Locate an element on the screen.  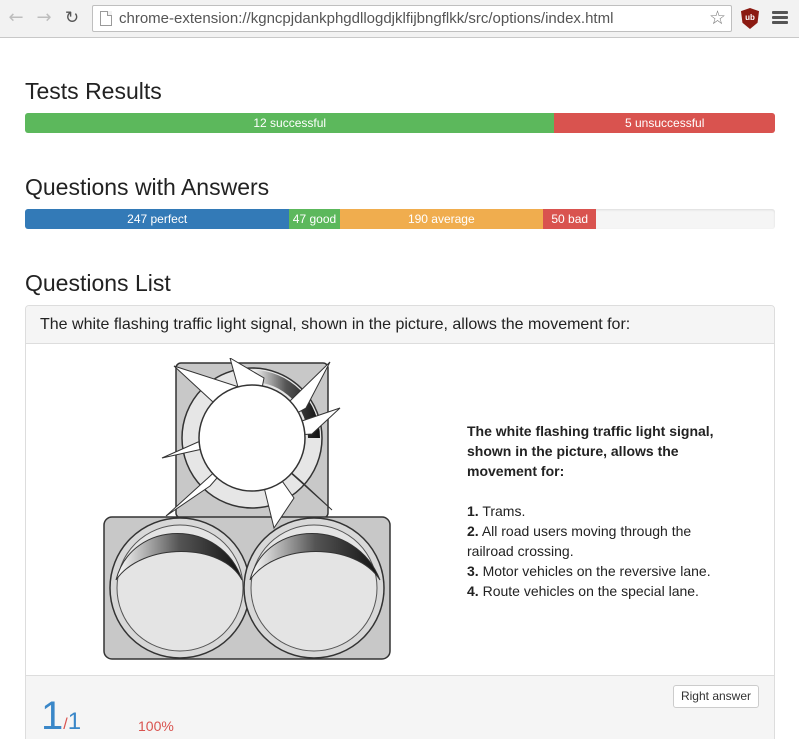
question-footer: Right answer 1/1 100% is located at coordinates (400, 707).